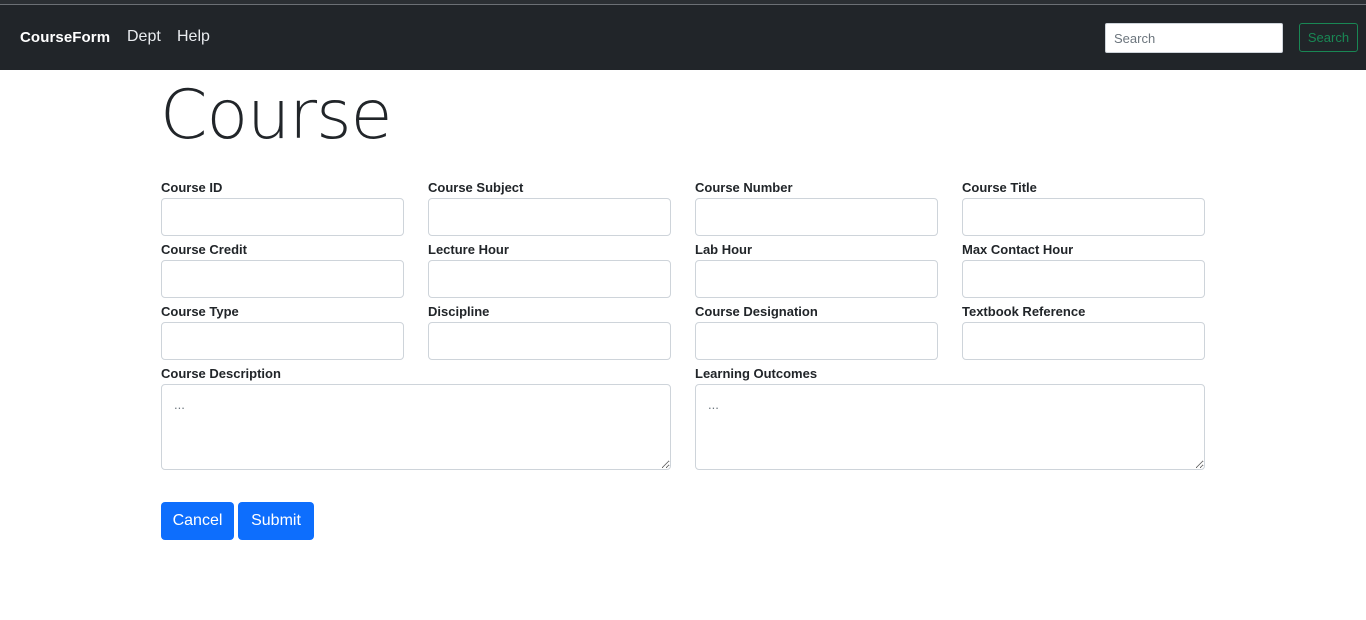 This screenshot has width=1366, height=620. Describe the element at coordinates (683, 37) in the screenshot. I see `top-navbar: CourseForm Dept Help Search` at that location.